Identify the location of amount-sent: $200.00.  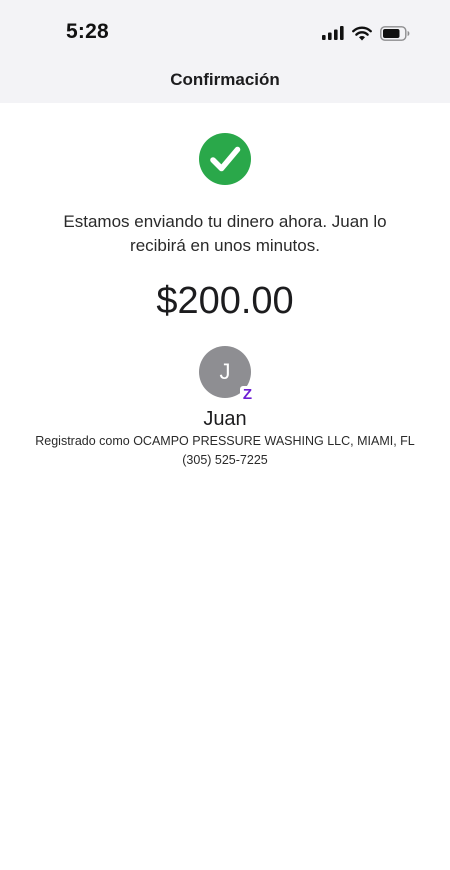
(225, 301).